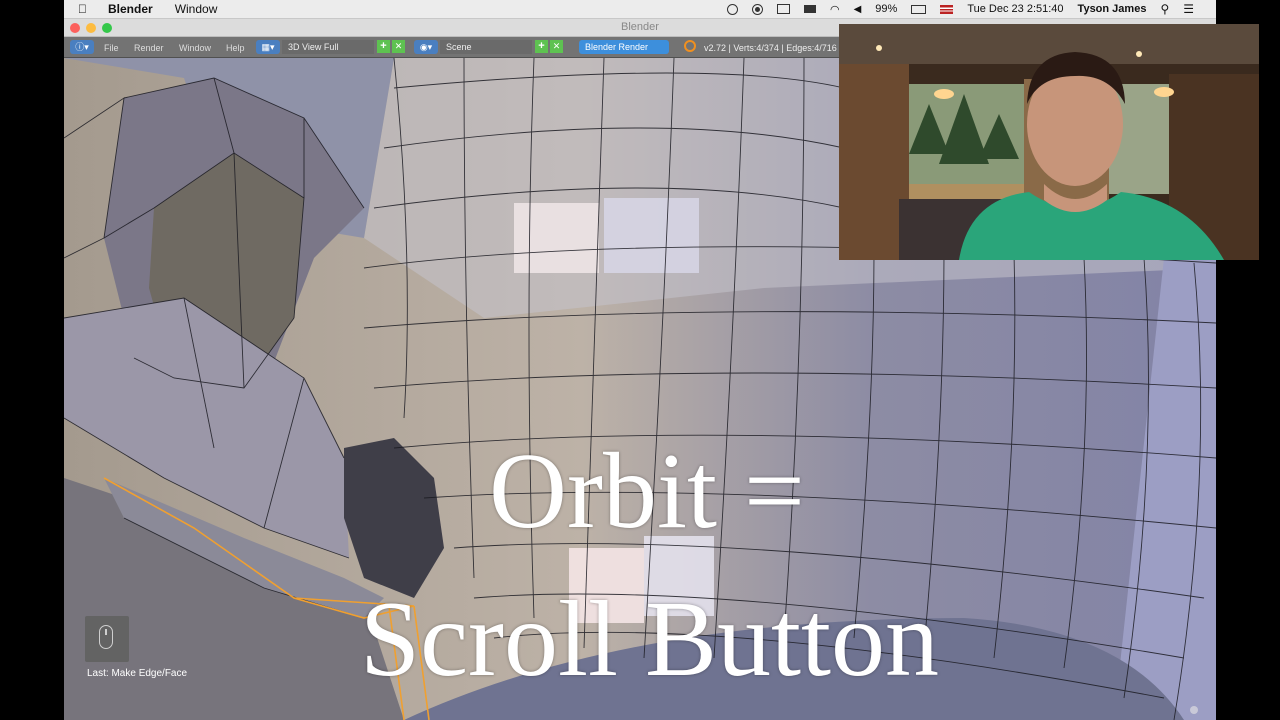 This screenshot has height=720, width=1280. What do you see at coordinates (886, 9) in the screenshot?
I see `battery-percent: 99%` at bounding box center [886, 9].